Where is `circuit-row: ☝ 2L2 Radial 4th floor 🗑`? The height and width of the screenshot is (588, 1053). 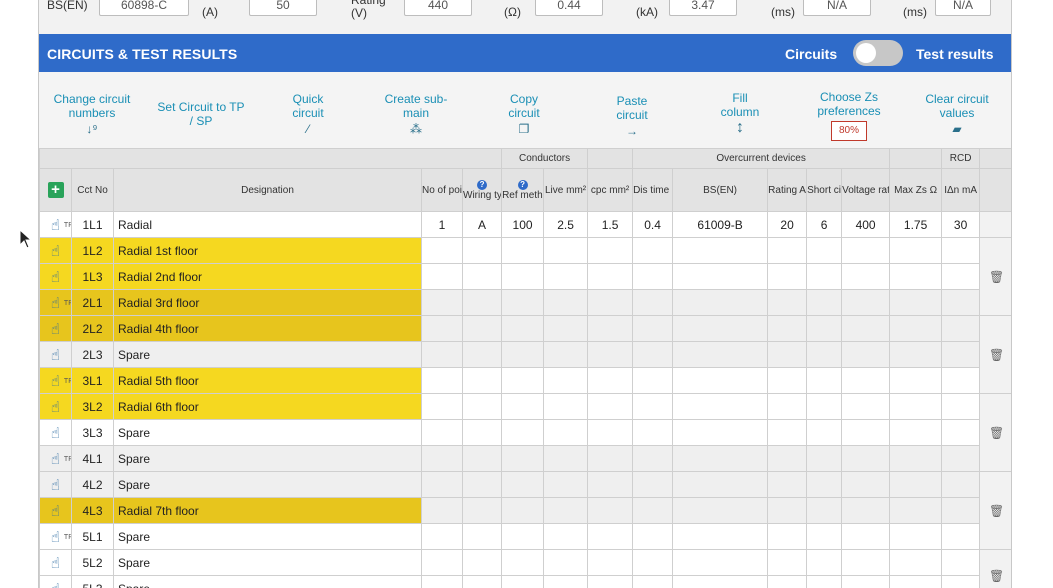
circuit-row: ☝ 2L2 Radial 4th floor 🗑 is located at coordinates (525, 354).